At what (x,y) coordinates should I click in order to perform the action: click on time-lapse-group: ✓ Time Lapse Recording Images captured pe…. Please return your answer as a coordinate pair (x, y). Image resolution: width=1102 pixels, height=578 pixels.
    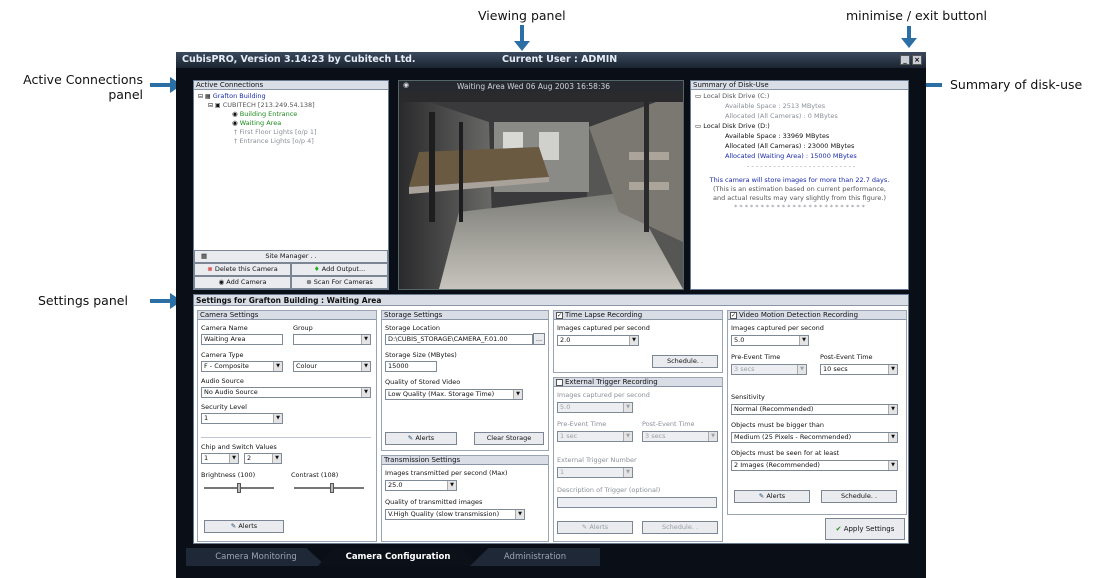
    Looking at the image, I should click on (638, 341).